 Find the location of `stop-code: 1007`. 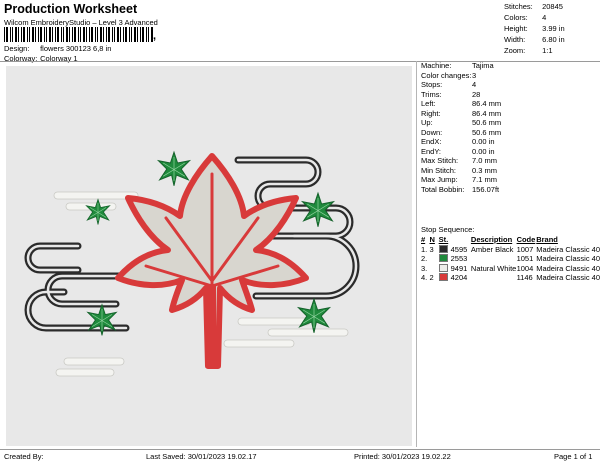

stop-code: 1007 is located at coordinates (525, 249).